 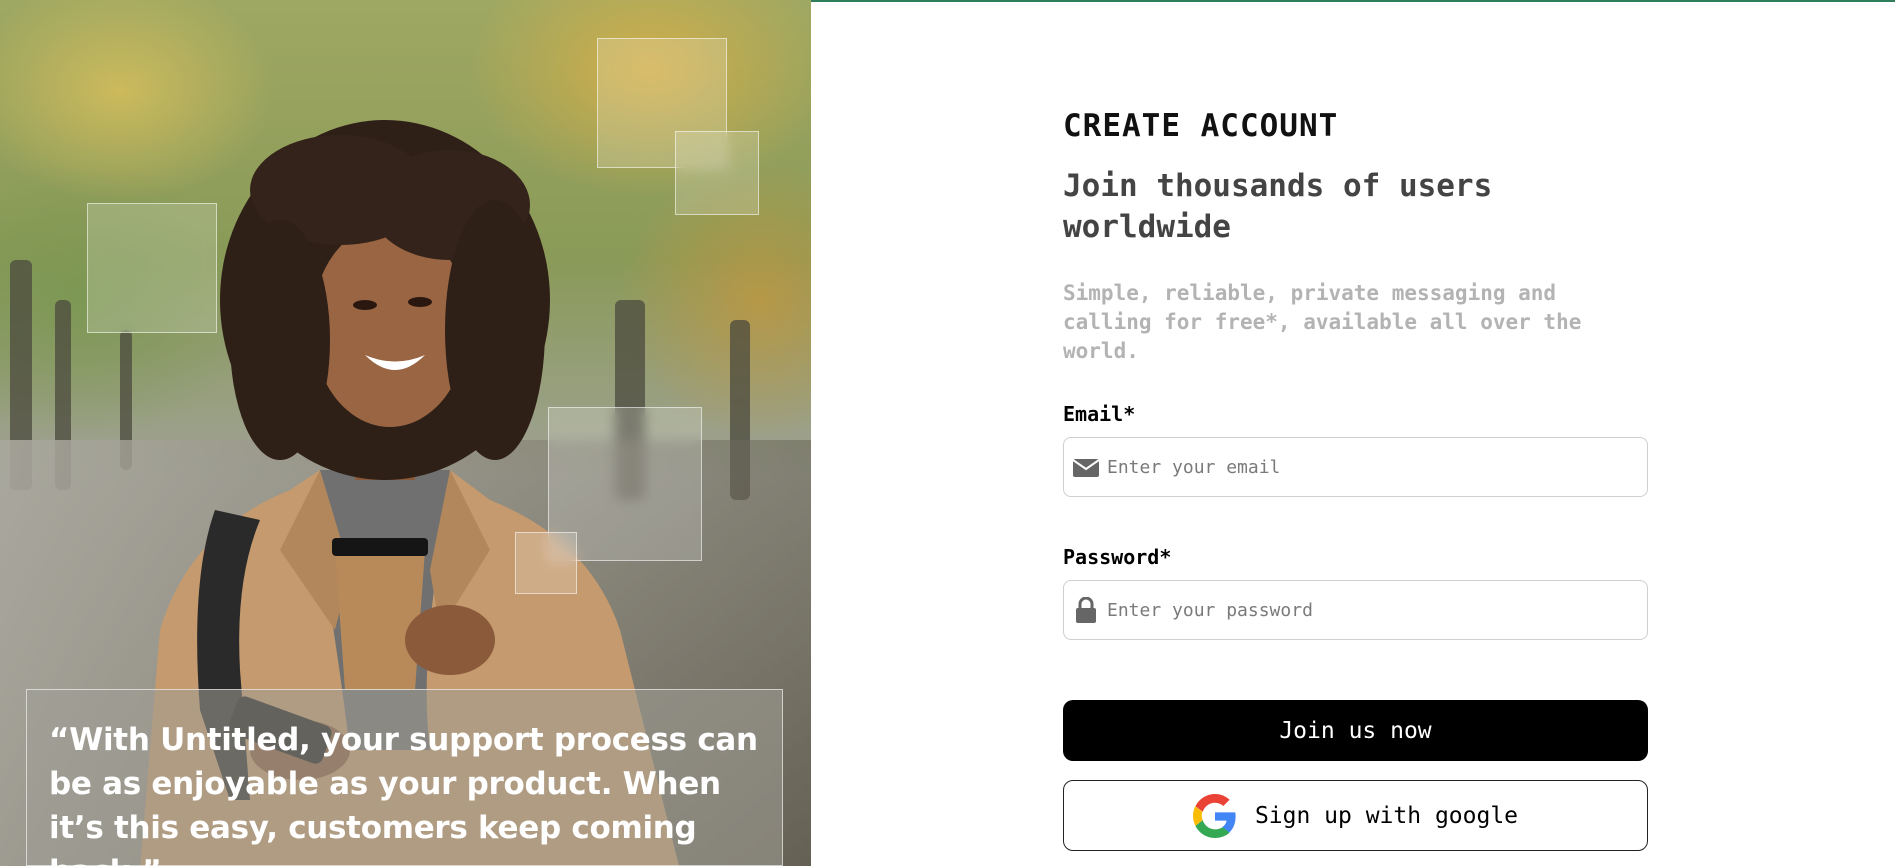 I want to click on password-field-container, so click(x=1355, y=610).